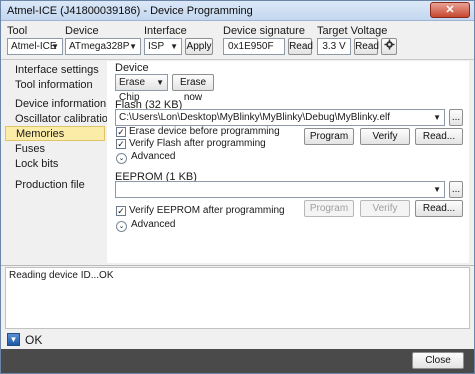 The image size is (475, 374). What do you see at coordinates (237, 340) in the screenshot?
I see `output-bar: ▼ OK` at bounding box center [237, 340].